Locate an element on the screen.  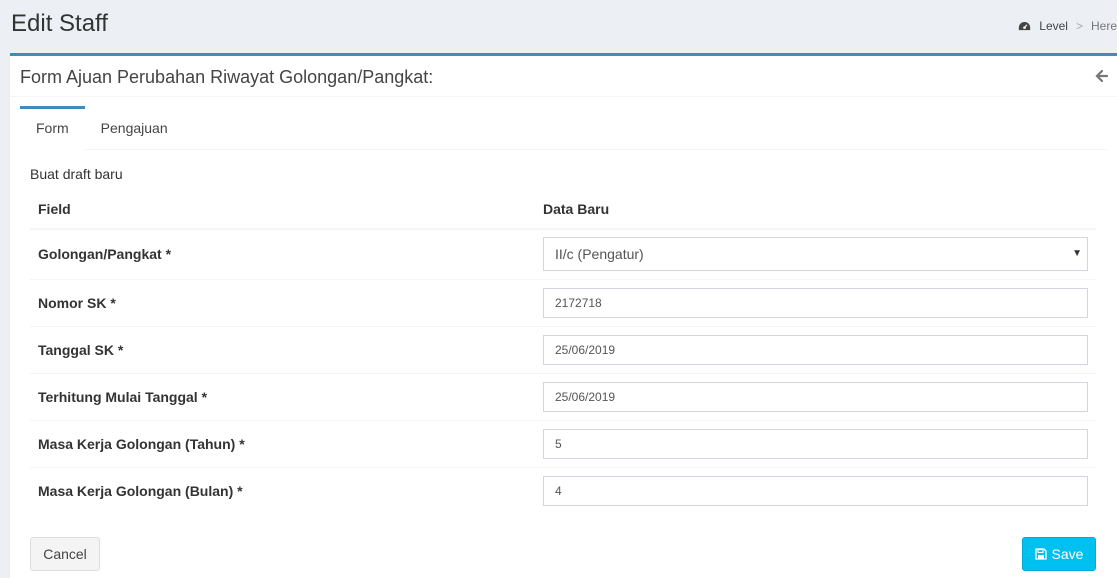
breadcrumb-current: Here is located at coordinates (1103, 26).